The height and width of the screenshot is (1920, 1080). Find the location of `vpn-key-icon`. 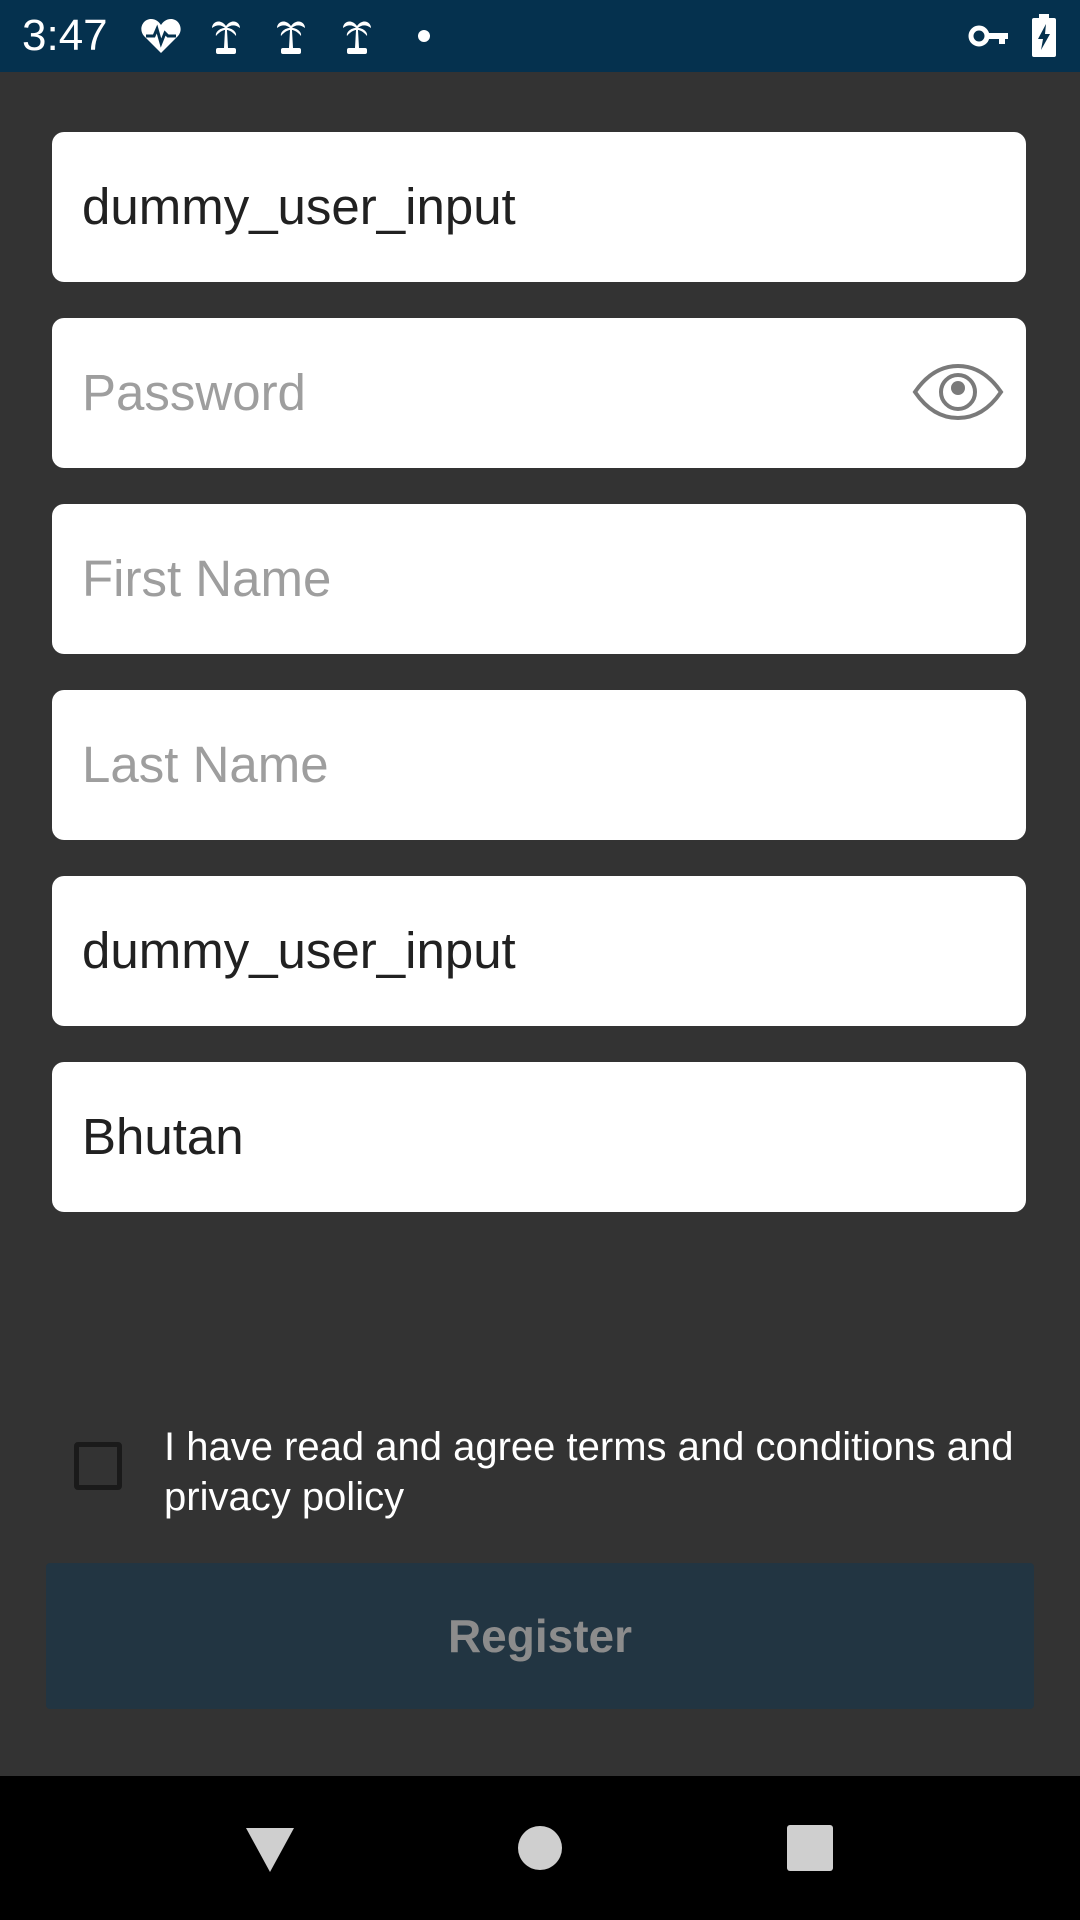

vpn-key-icon is located at coordinates (989, 36).